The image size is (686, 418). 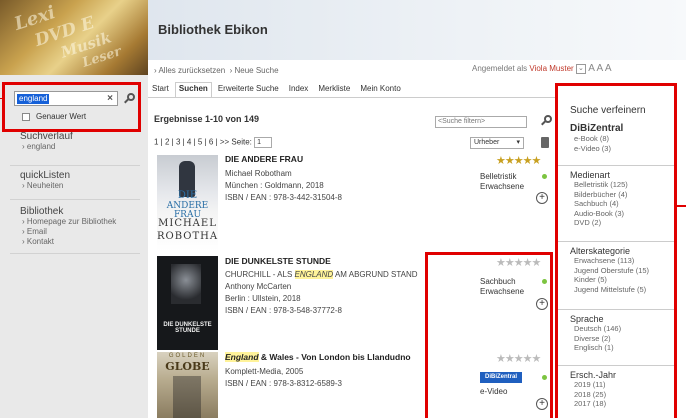 I want to click on facet-item: Englisch (1), so click(x=595, y=348).